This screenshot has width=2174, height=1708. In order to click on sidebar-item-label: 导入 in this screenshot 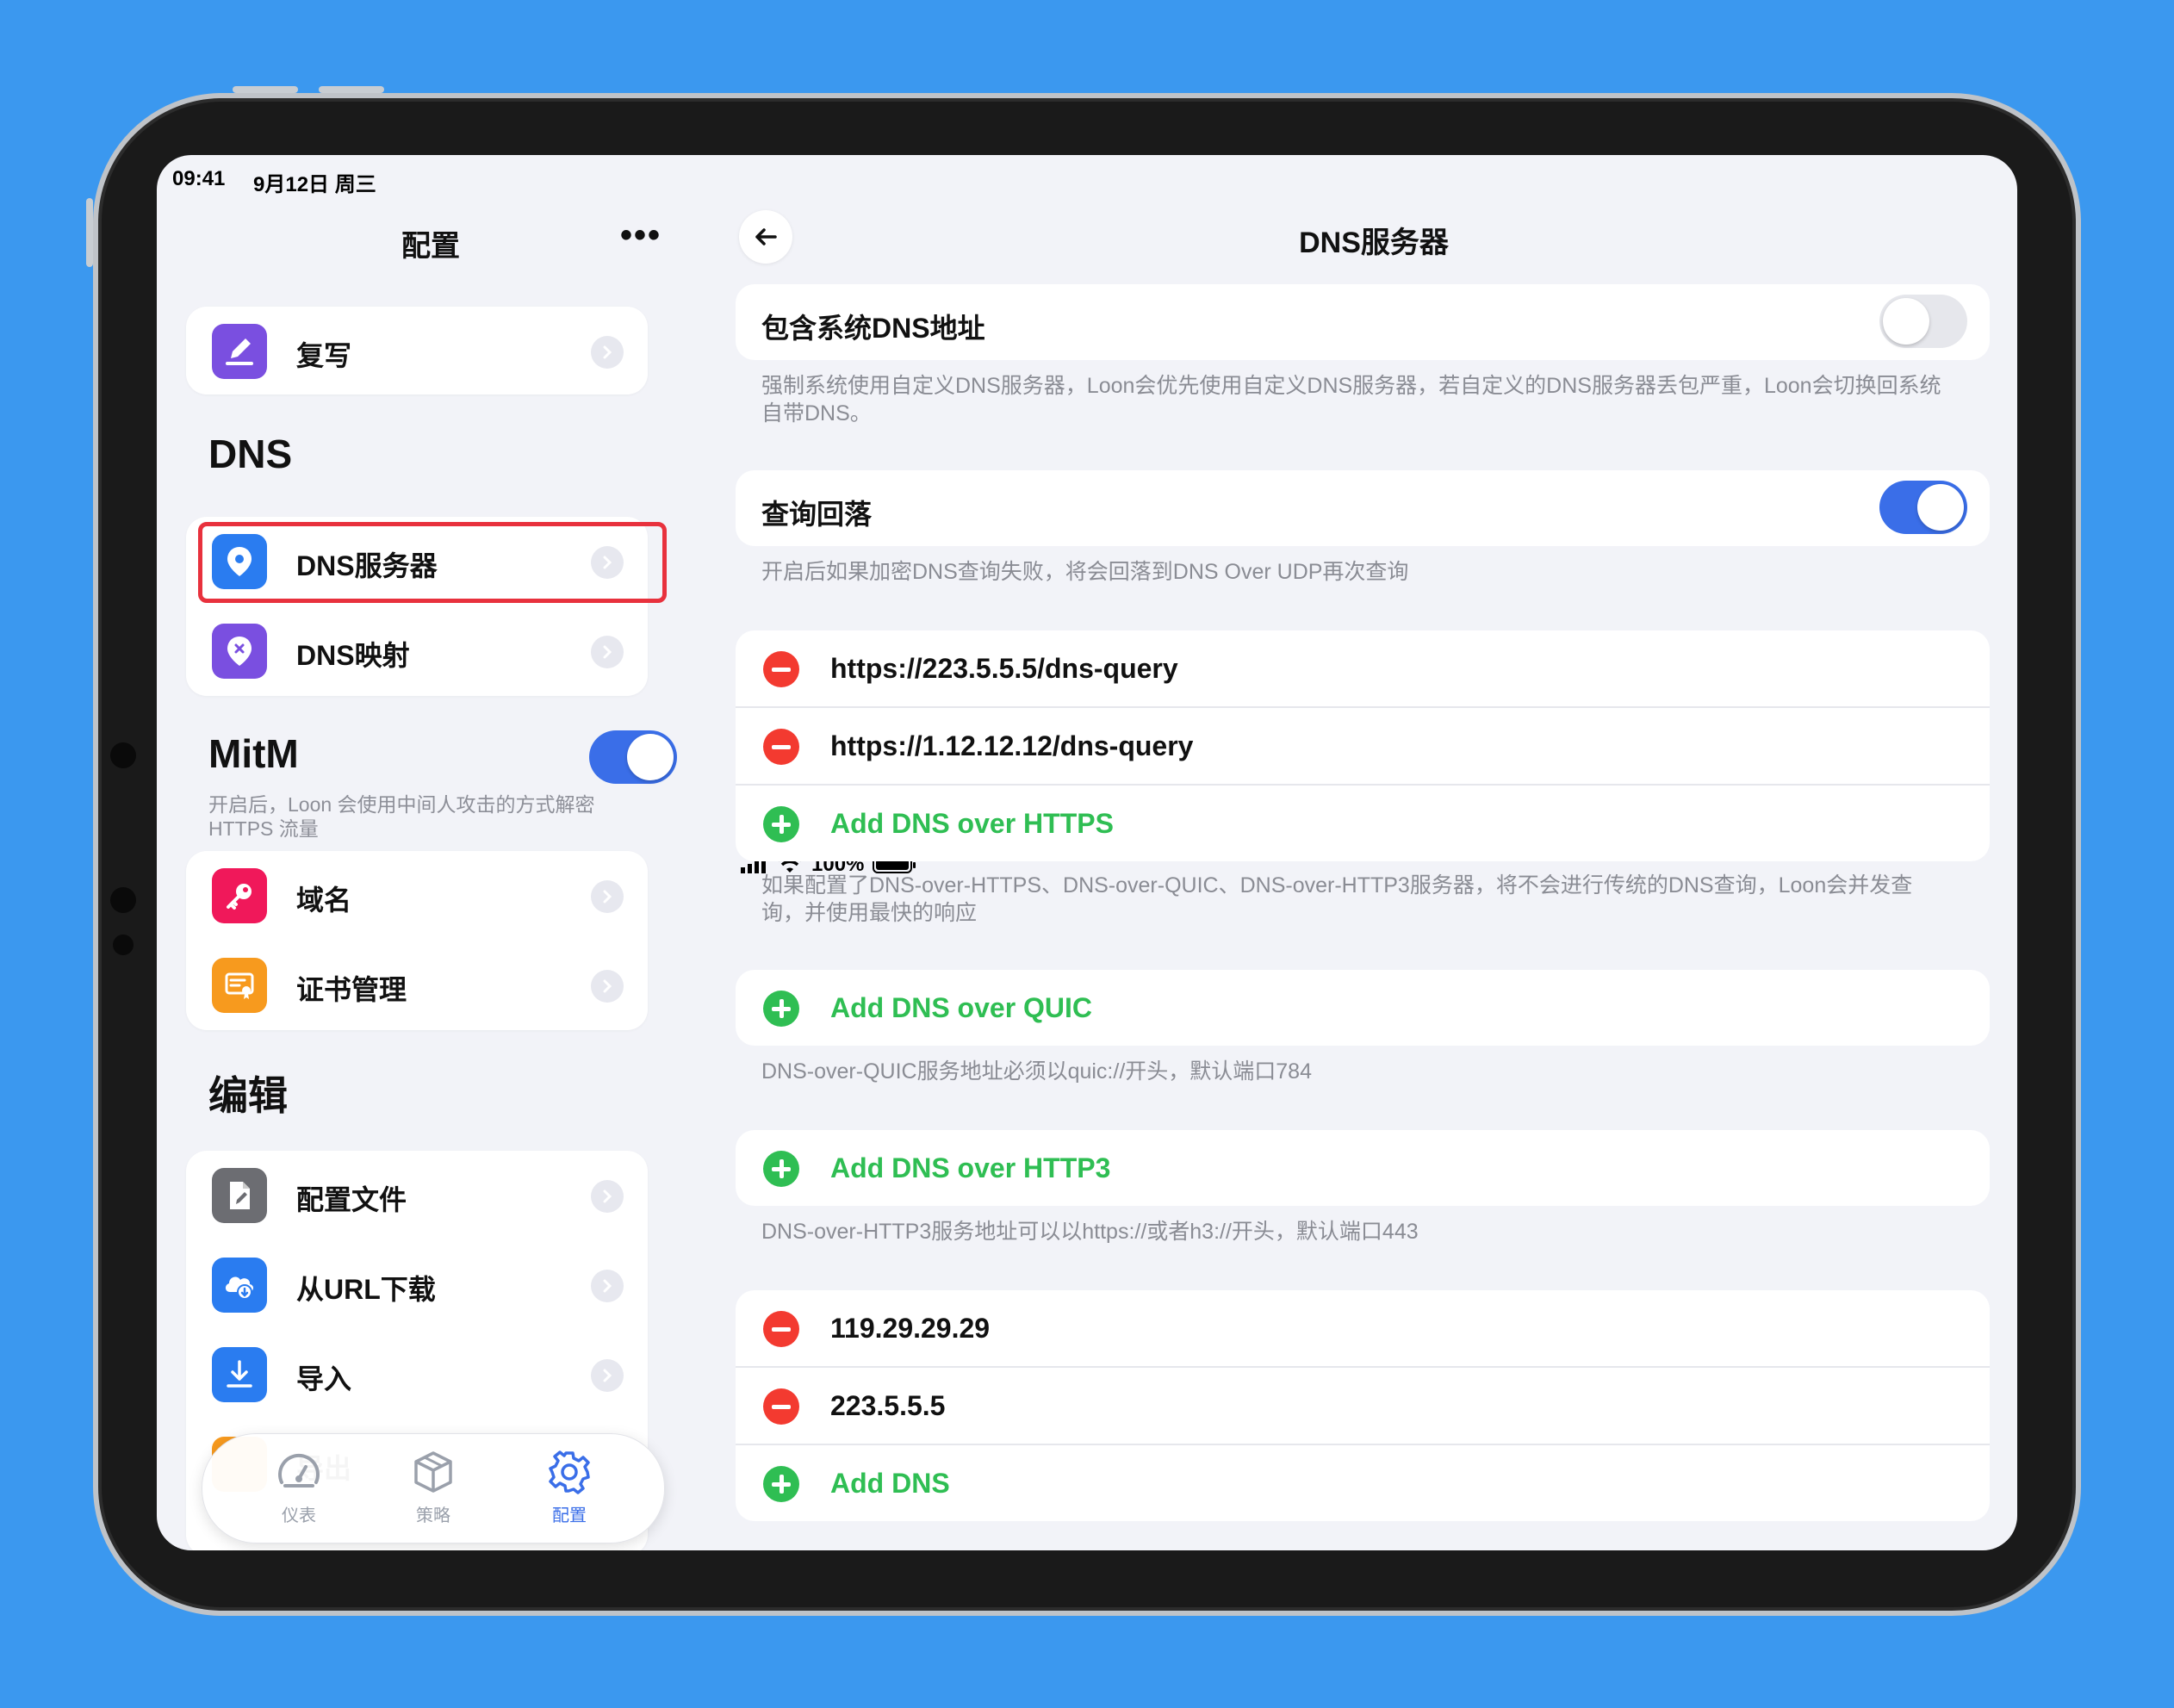, I will do `click(324, 1378)`.